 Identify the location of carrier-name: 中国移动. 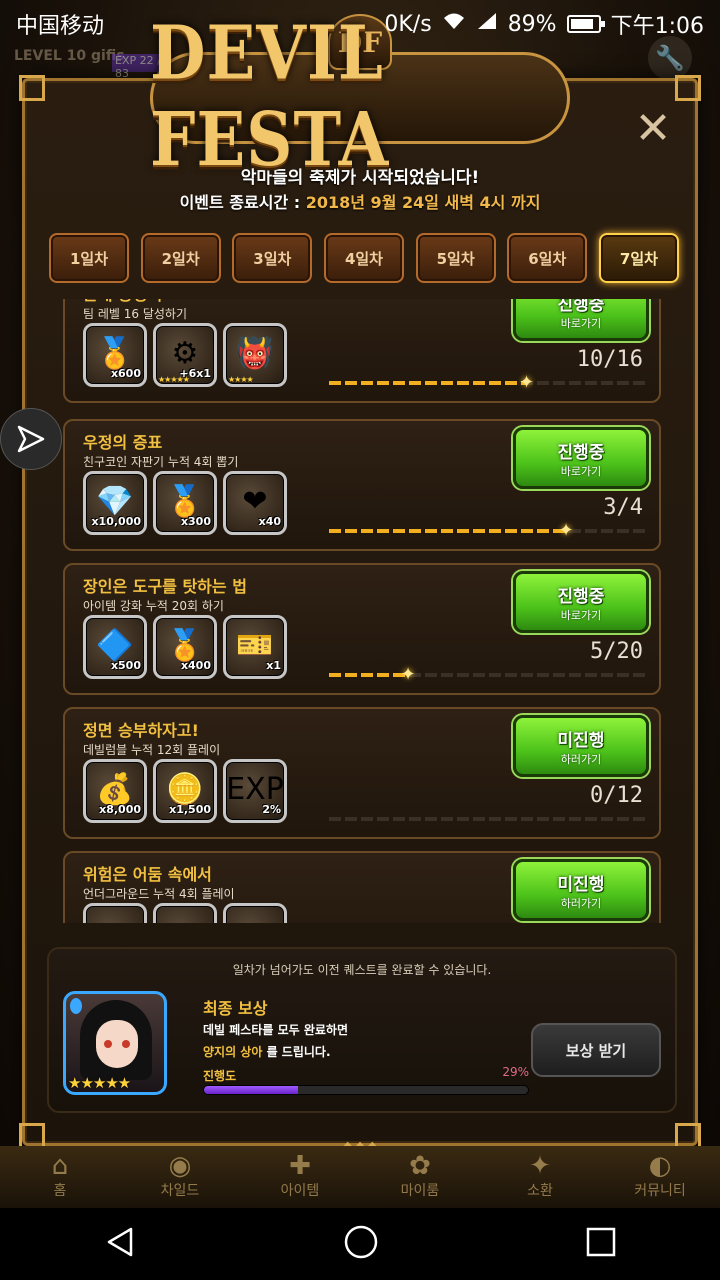
(60, 26).